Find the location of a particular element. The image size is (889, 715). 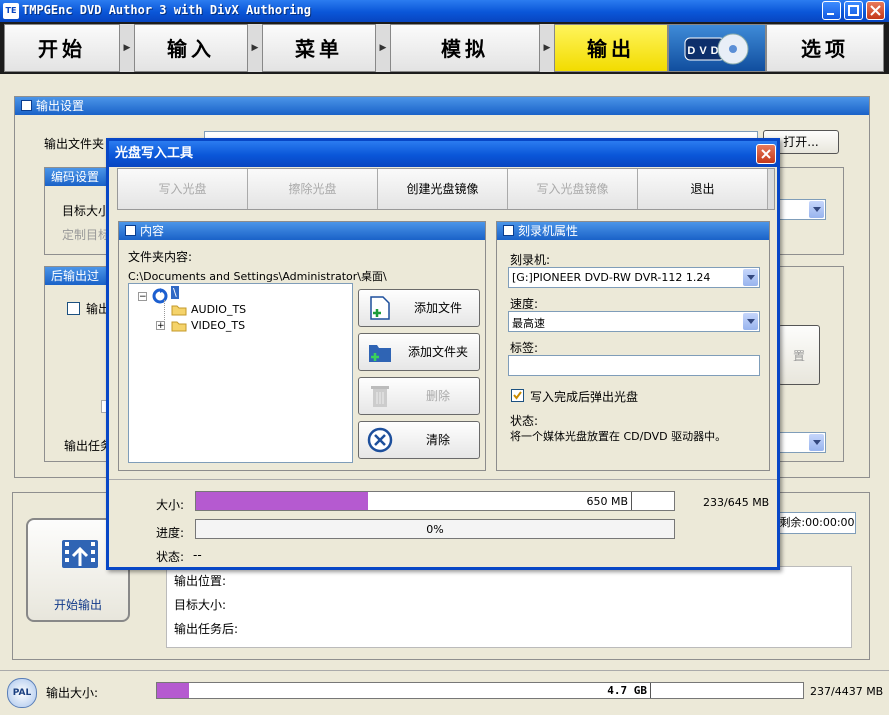

tree-collapse-icon: − is located at coordinates (142, 297).